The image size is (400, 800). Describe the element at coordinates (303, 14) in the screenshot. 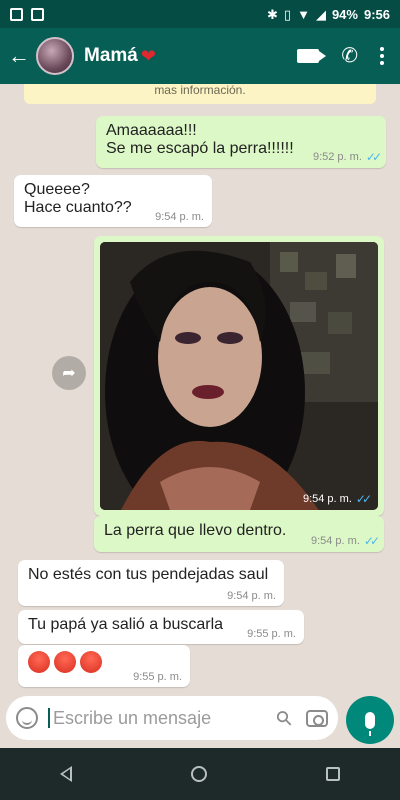

I see `wifi-icon: ▼` at that location.